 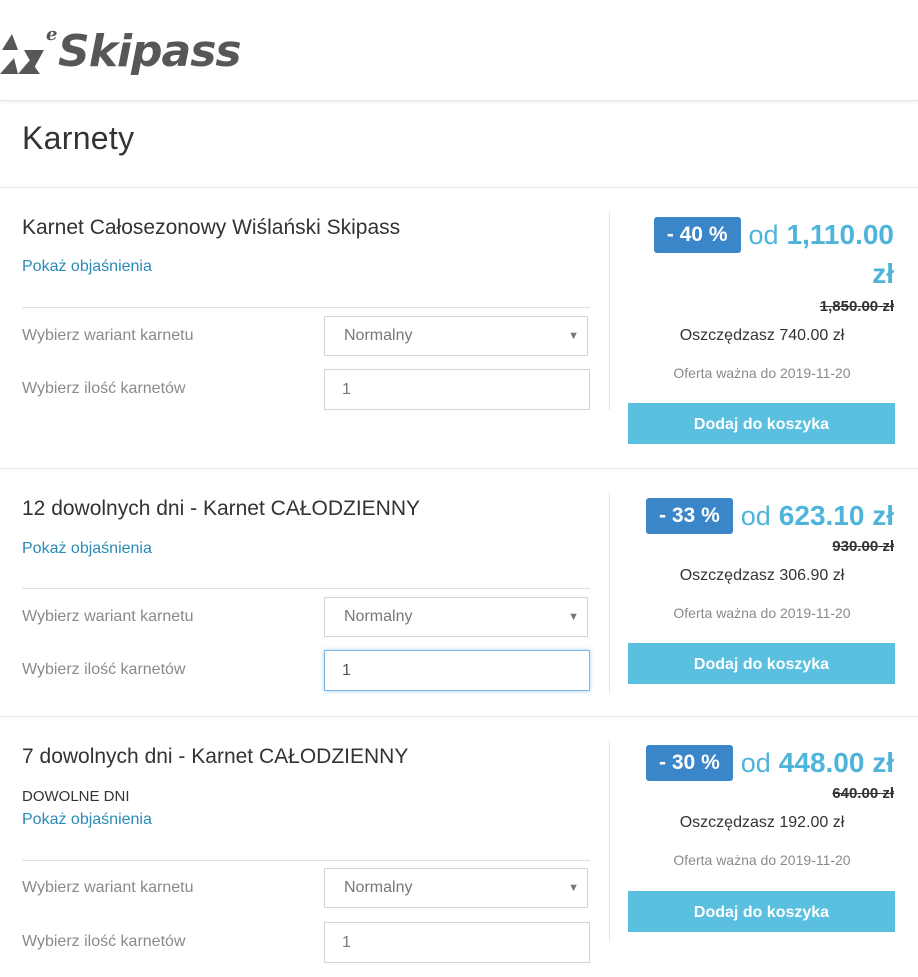 What do you see at coordinates (762, 335) in the screenshot?
I see `saving-text: Oszczędzasz 740.00 zł` at bounding box center [762, 335].